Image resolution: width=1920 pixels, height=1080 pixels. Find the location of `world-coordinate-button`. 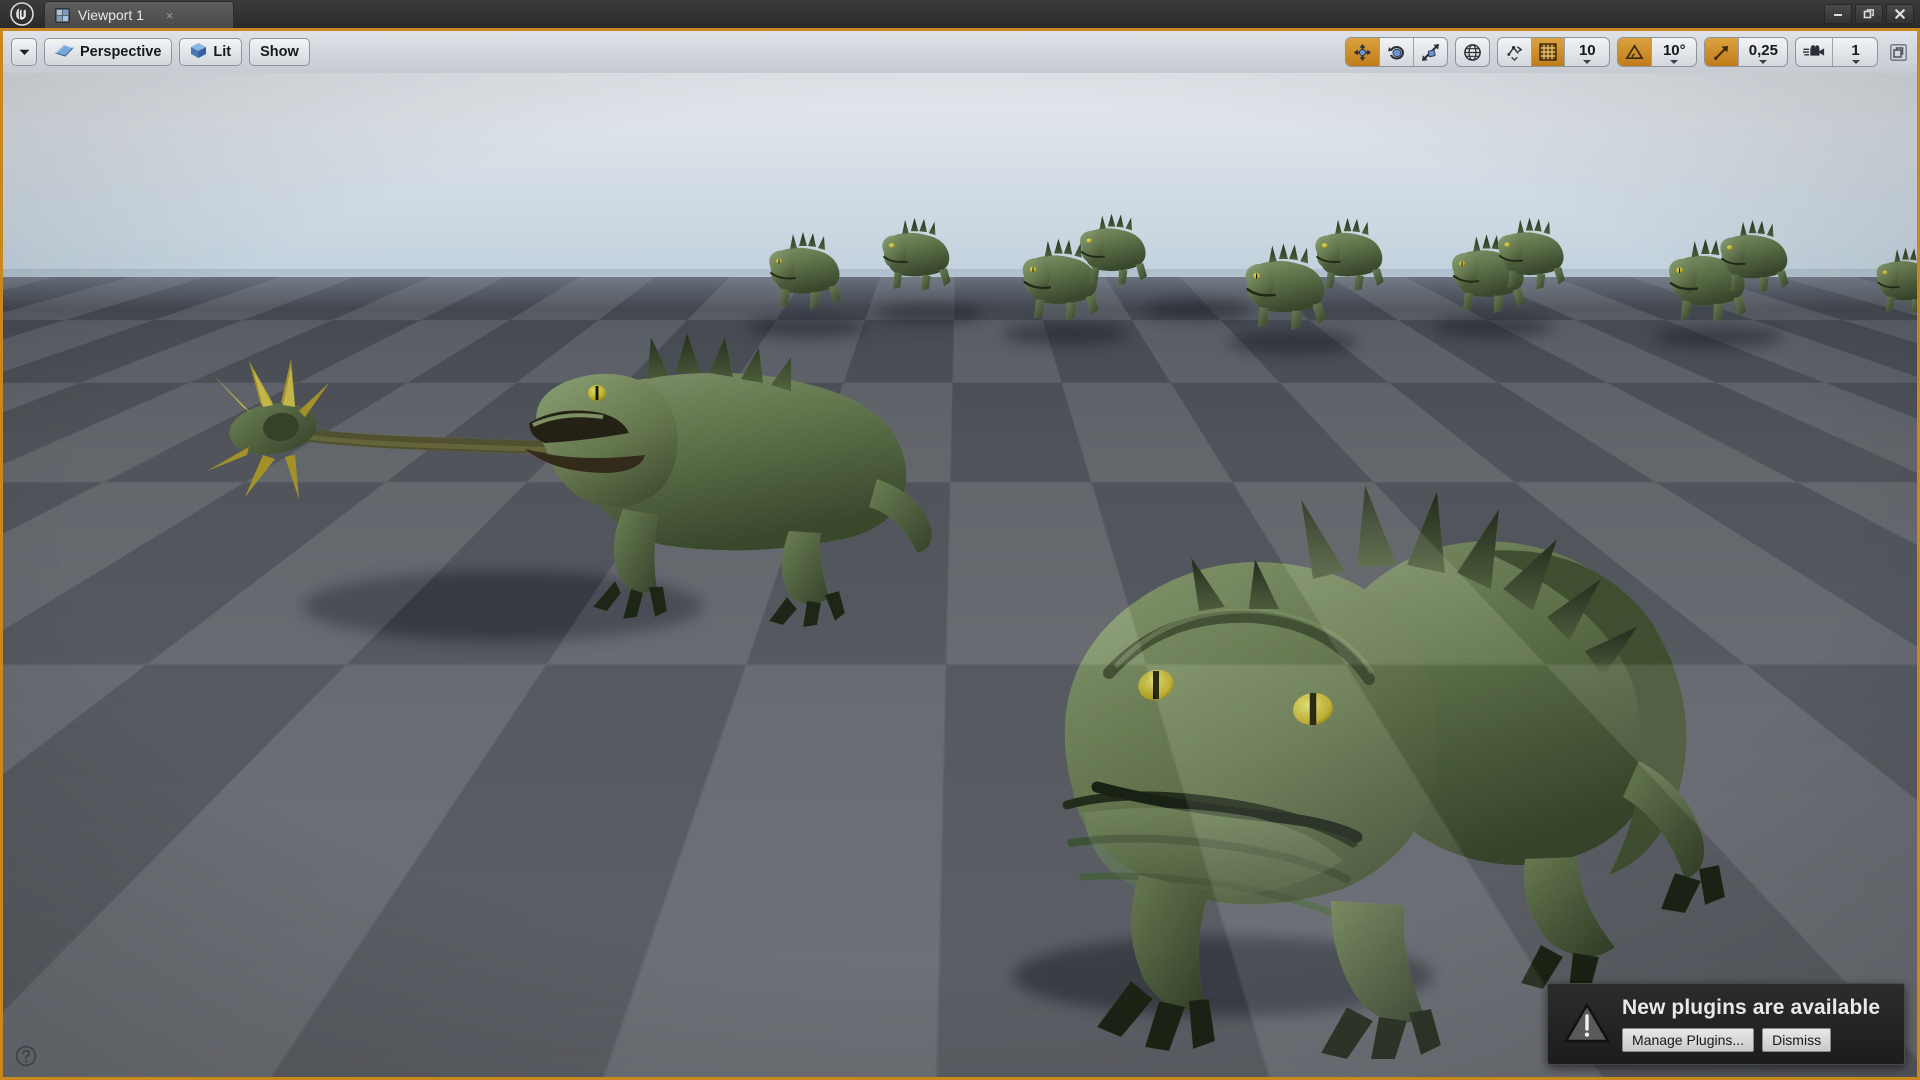

world-coordinate-button is located at coordinates (1472, 52).